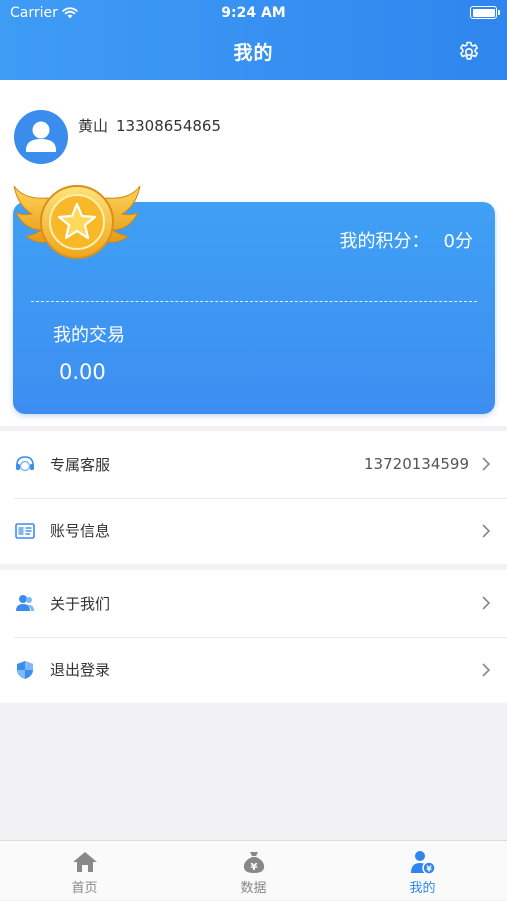 The width and height of the screenshot is (507, 901). I want to click on battery-icon, so click(485, 12).